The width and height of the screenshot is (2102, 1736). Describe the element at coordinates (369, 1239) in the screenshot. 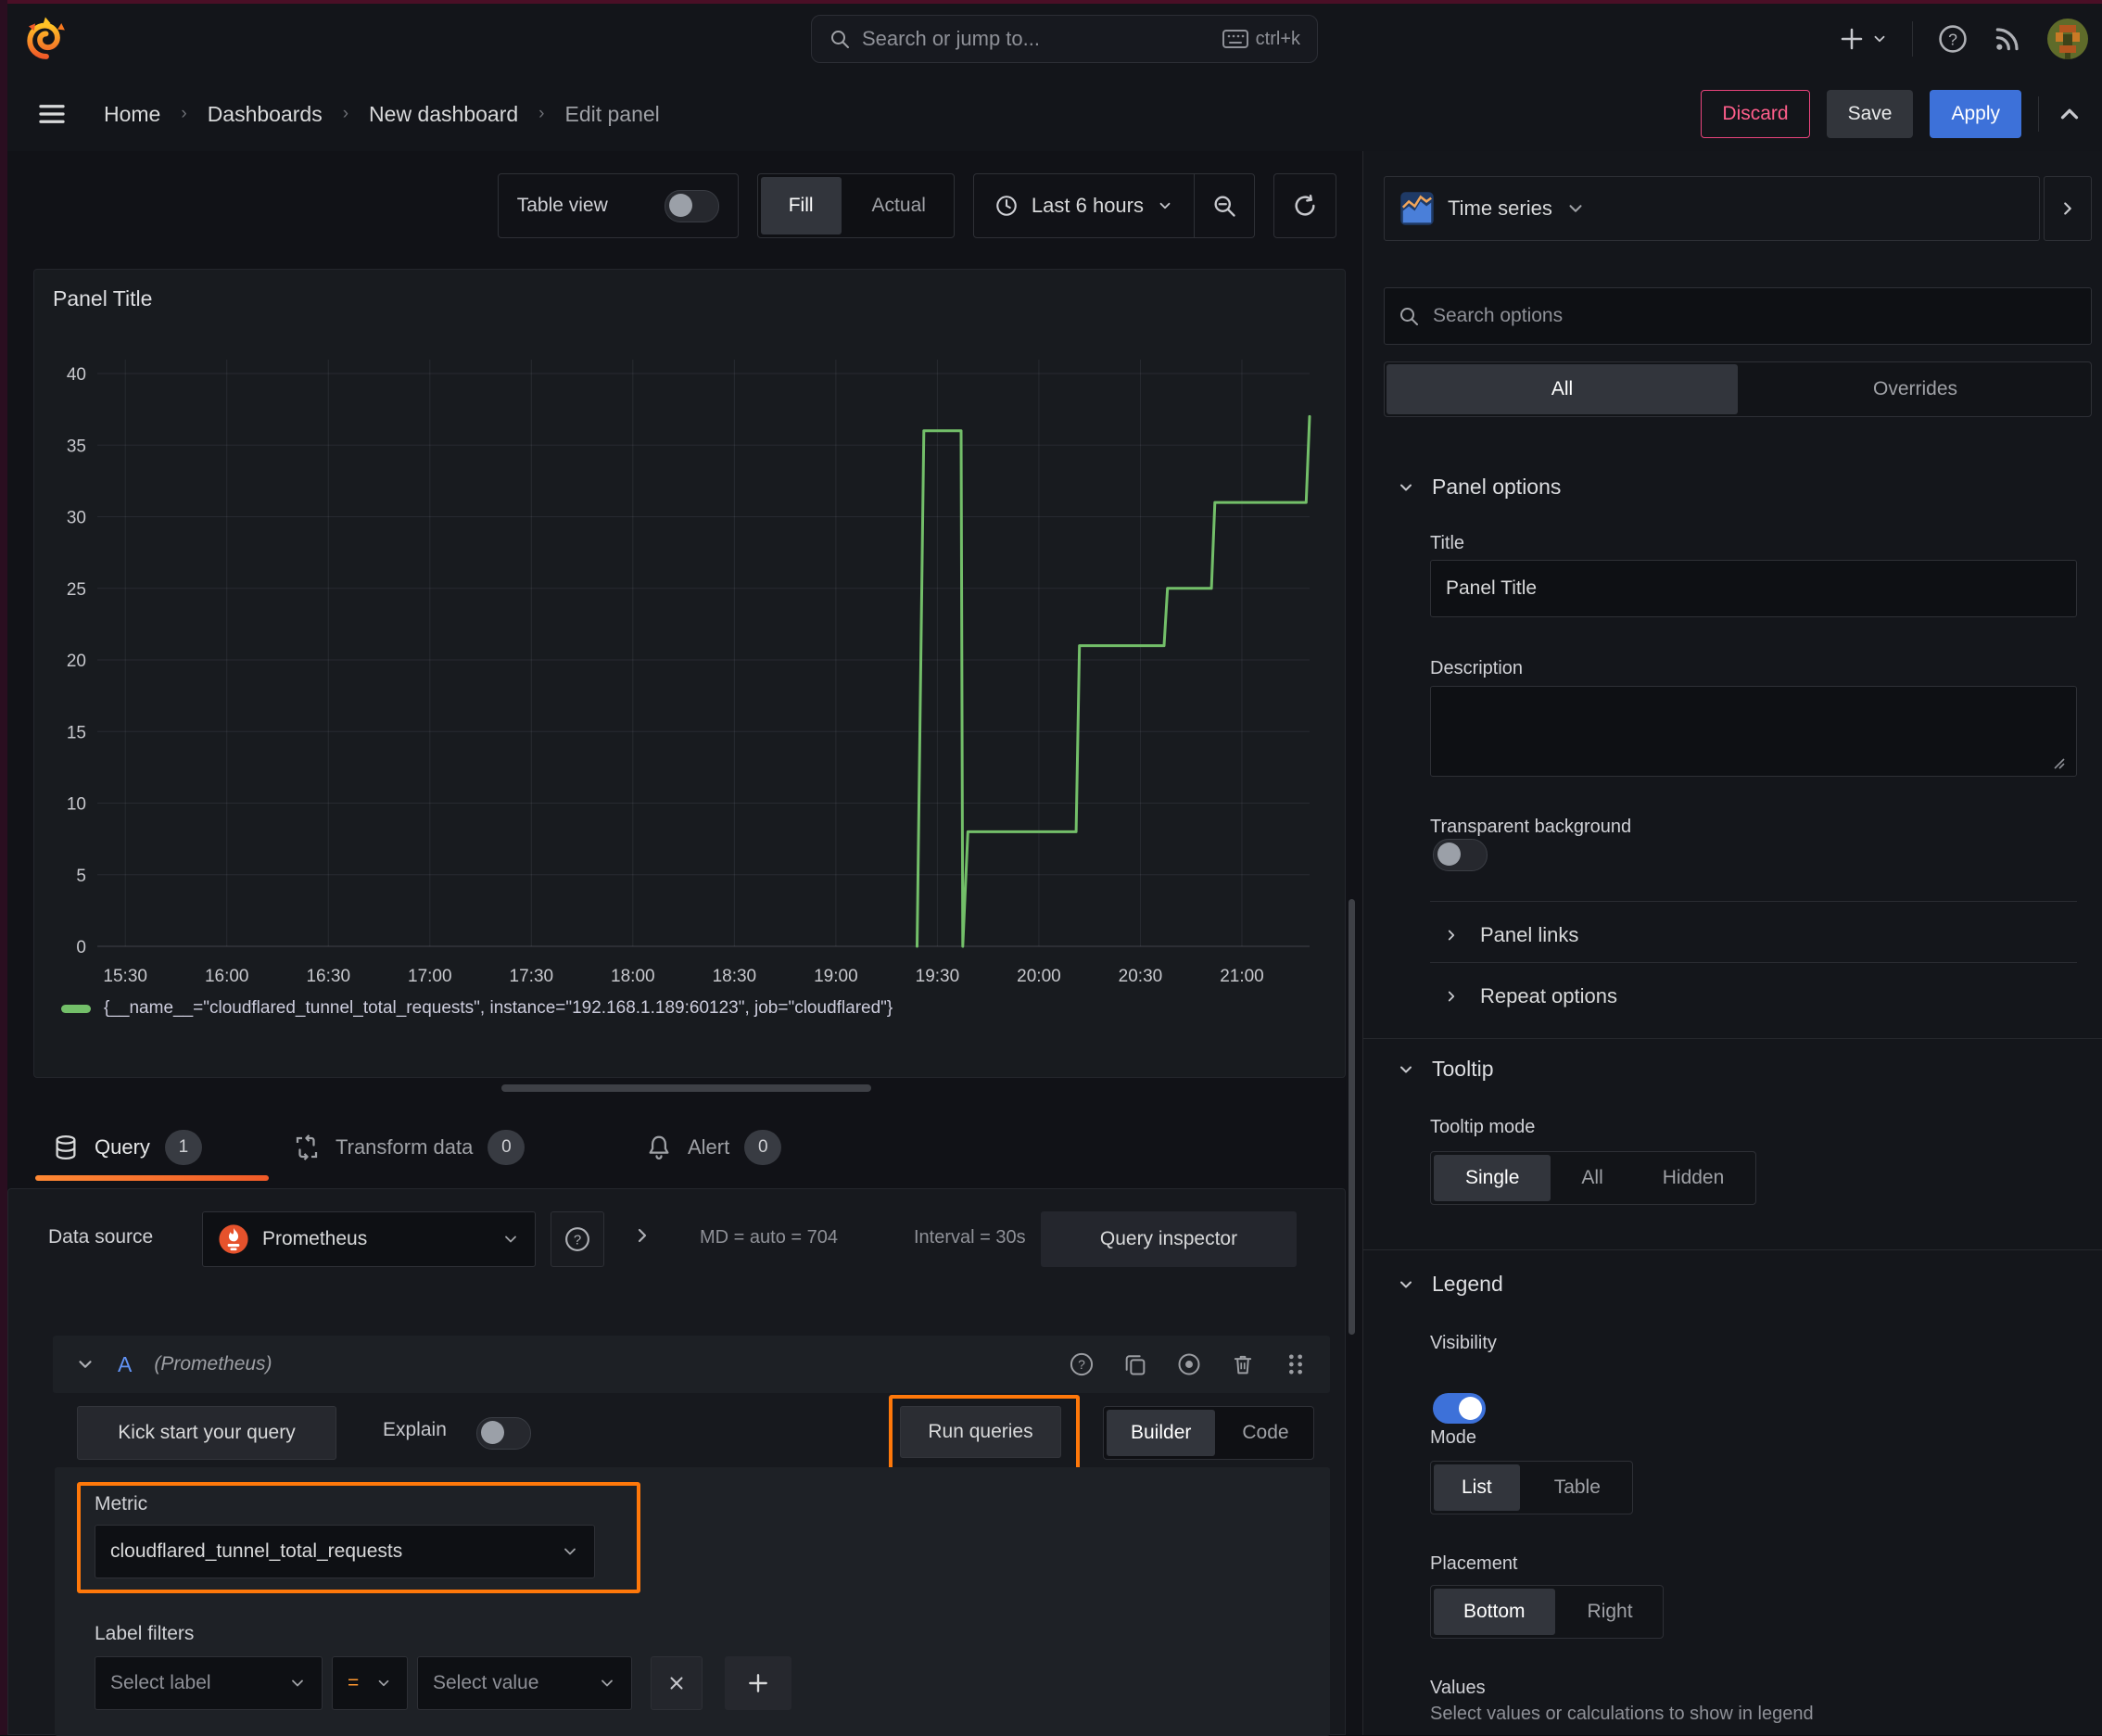

I see `data-source-picker: Prometheus` at that location.